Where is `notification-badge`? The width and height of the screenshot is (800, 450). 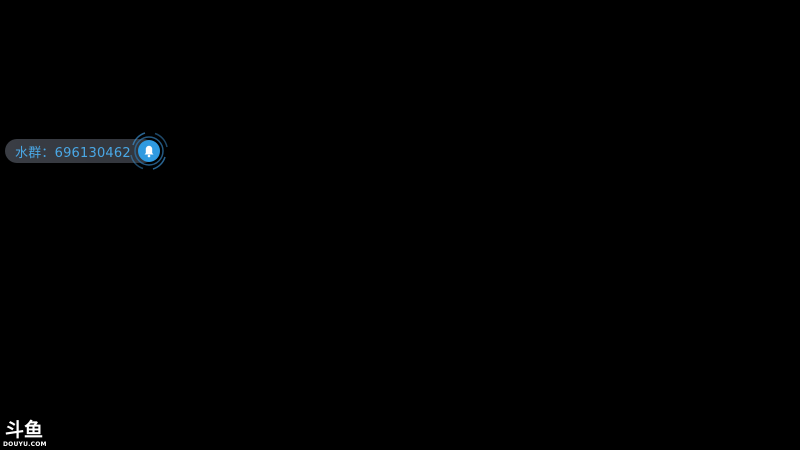 notification-badge is located at coordinates (149, 151).